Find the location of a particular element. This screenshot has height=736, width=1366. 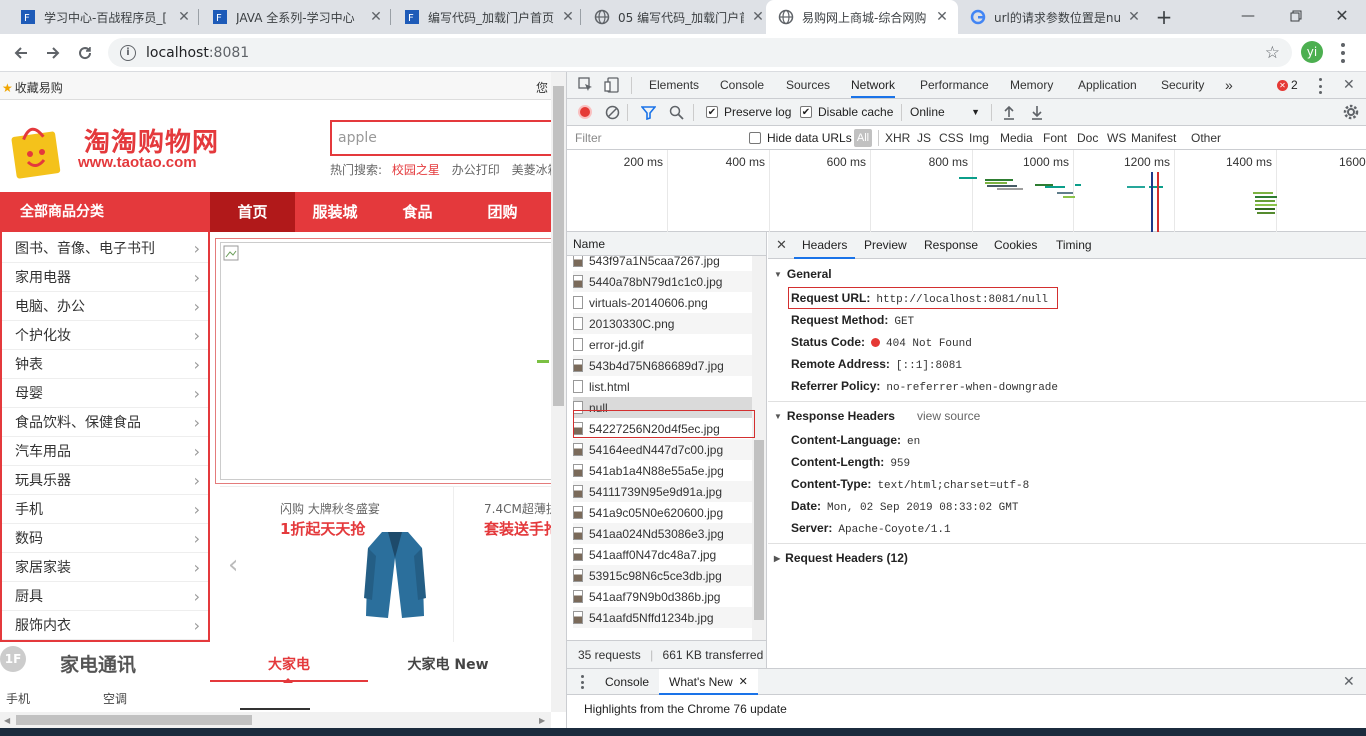

filter-other: Other is located at coordinates (1206, 138).